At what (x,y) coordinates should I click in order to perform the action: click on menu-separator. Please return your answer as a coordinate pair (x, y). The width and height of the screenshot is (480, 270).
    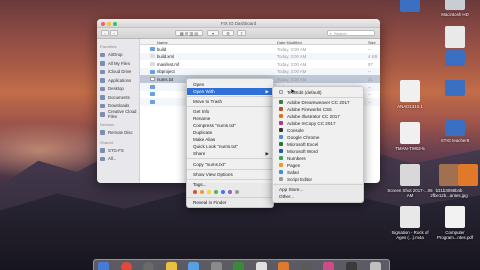
    Looking at the image, I should click on (230, 107).